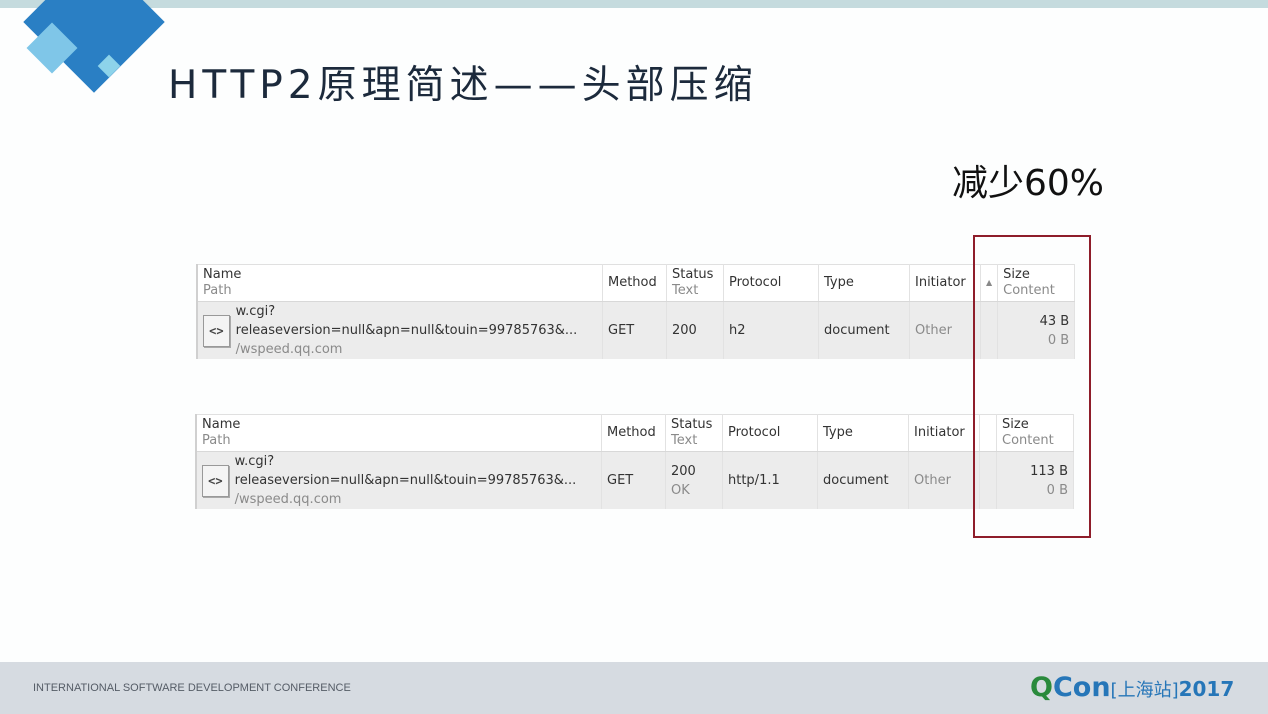  What do you see at coordinates (694, 480) in the screenshot?
I see `cell-status: 200 OK` at bounding box center [694, 480].